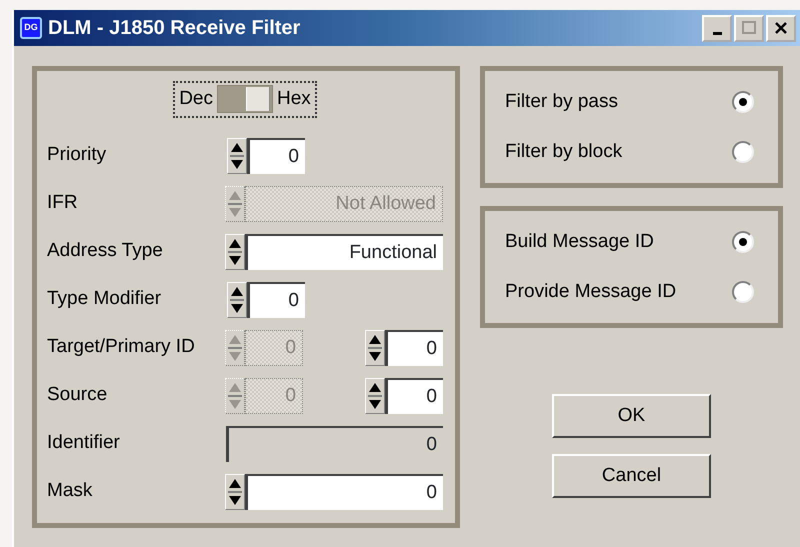 The height and width of the screenshot is (547, 800). I want to click on field-label: Source, so click(77, 395).